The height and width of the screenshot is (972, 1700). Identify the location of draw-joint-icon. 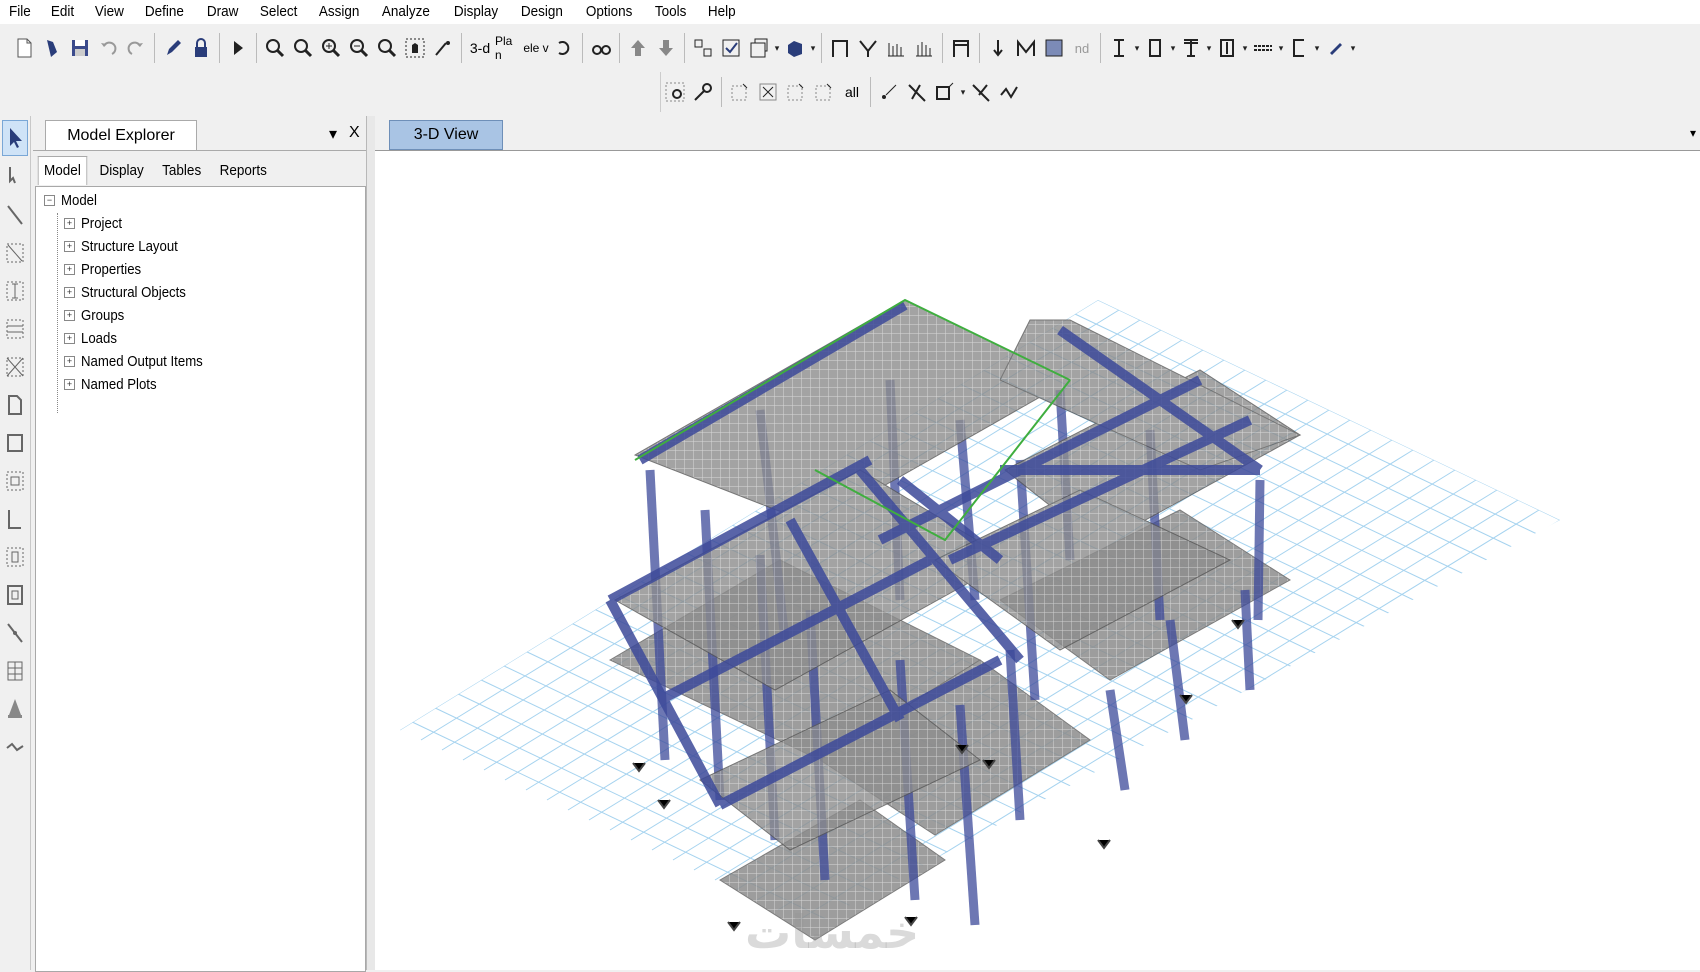
(15, 215).